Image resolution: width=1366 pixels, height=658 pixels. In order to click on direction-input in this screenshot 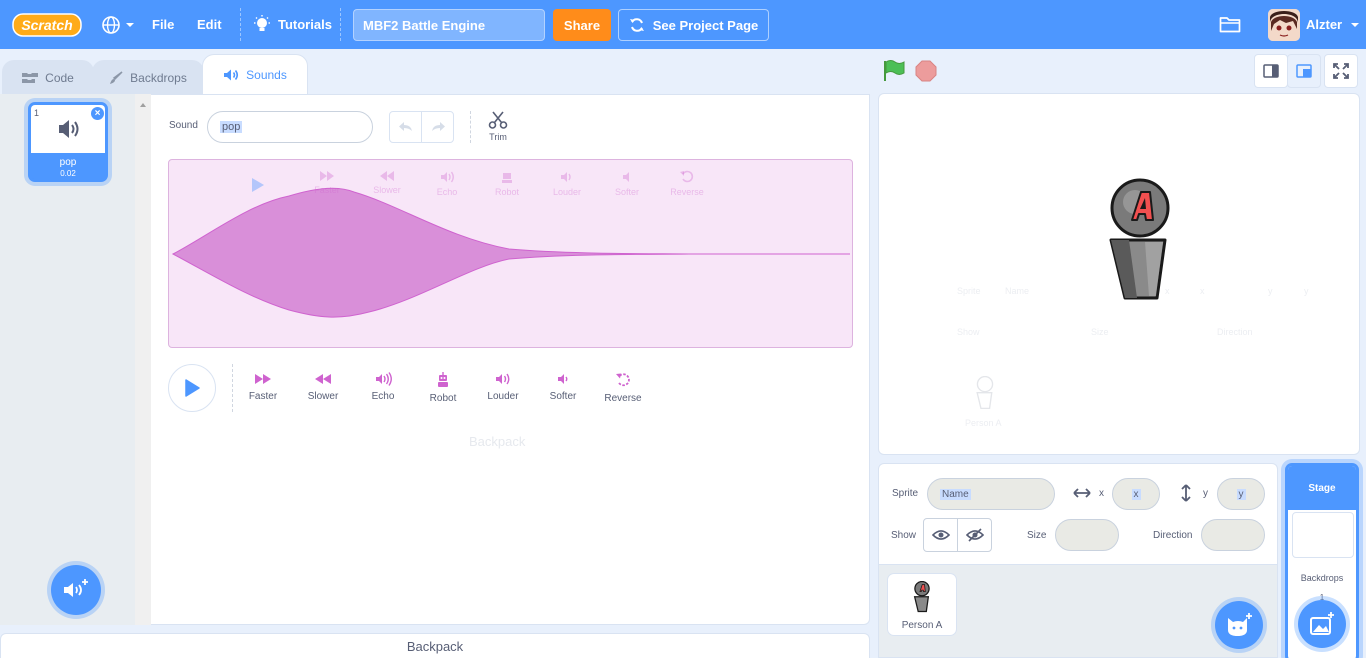, I will do `click(1233, 535)`.